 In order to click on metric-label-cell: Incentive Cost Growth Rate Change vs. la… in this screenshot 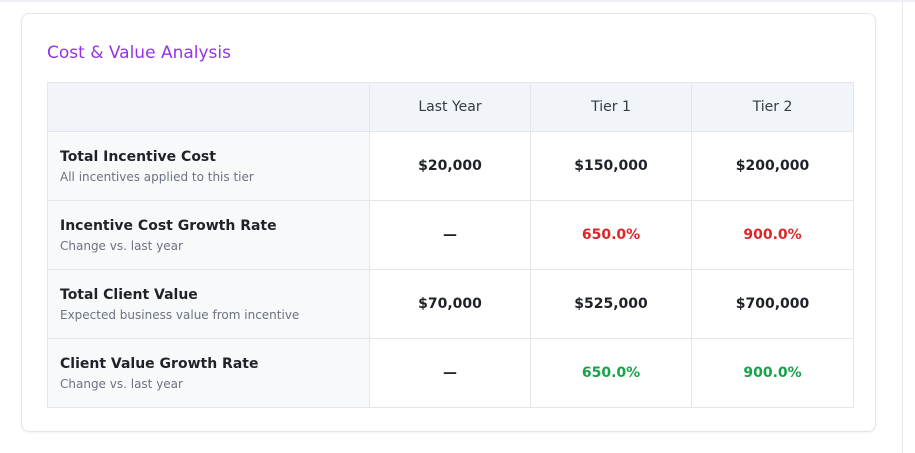, I will do `click(208, 235)`.